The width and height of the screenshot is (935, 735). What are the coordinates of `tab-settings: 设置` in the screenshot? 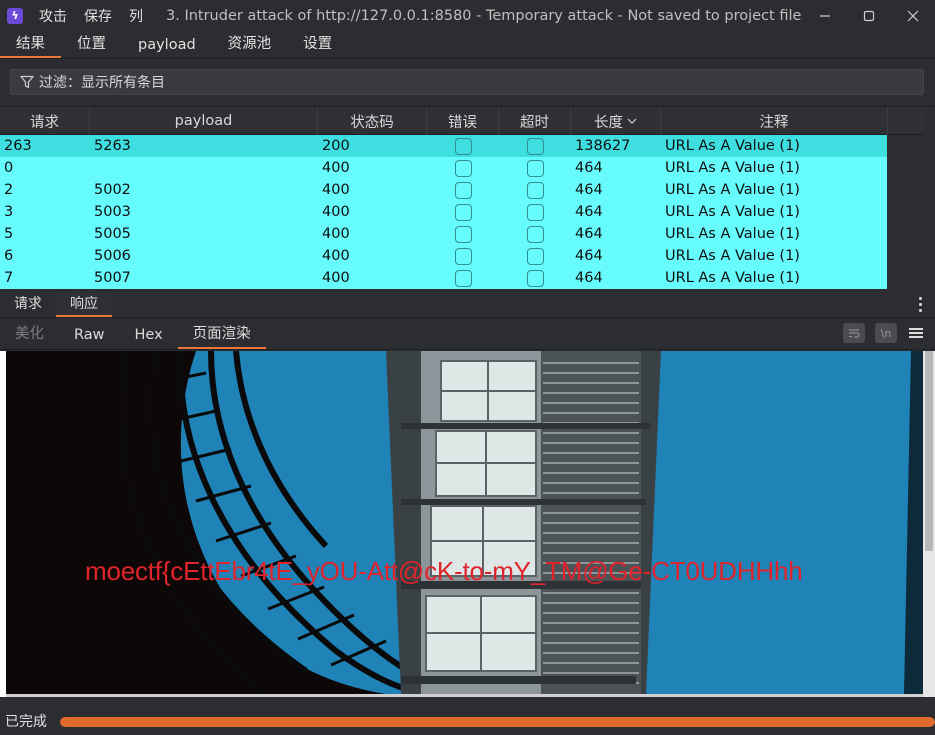 It's located at (317, 45).